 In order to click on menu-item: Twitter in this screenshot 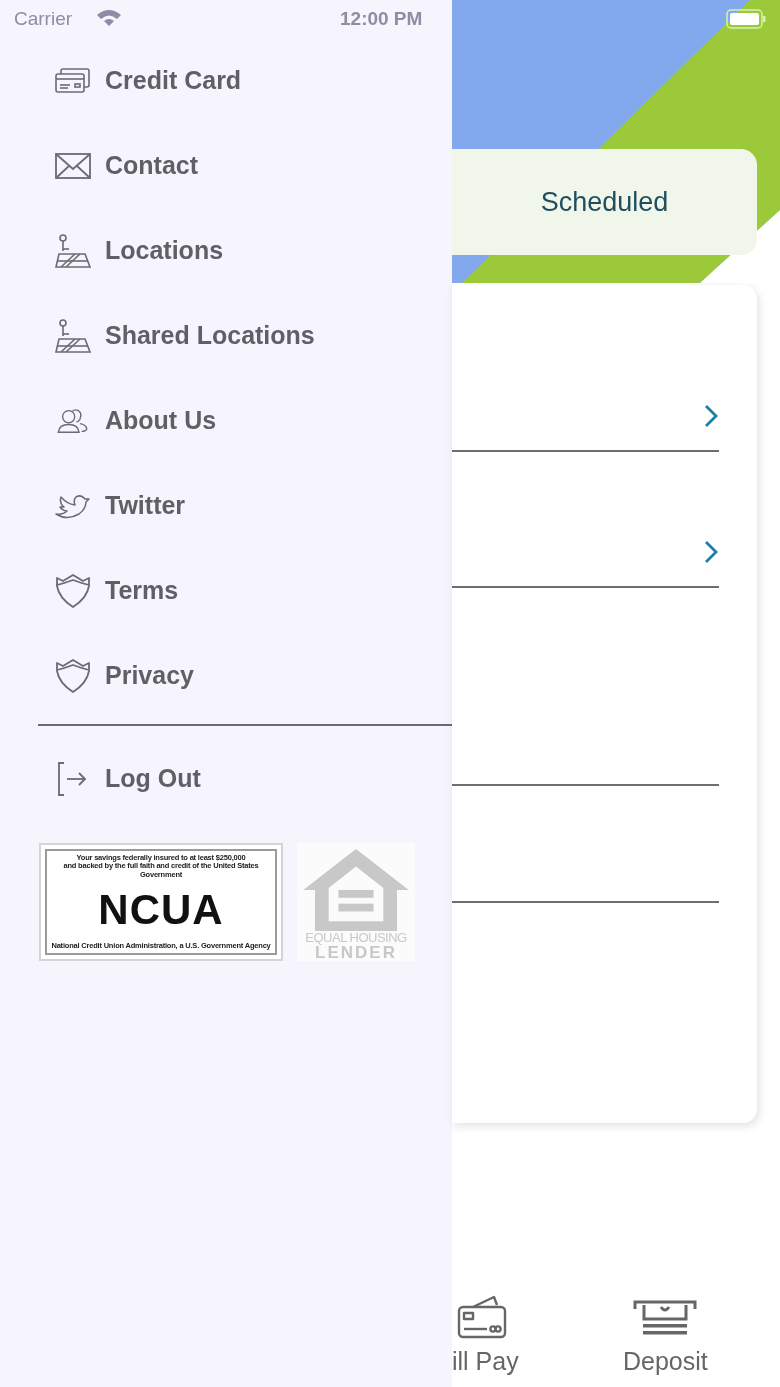, I will do `click(96, 505)`.